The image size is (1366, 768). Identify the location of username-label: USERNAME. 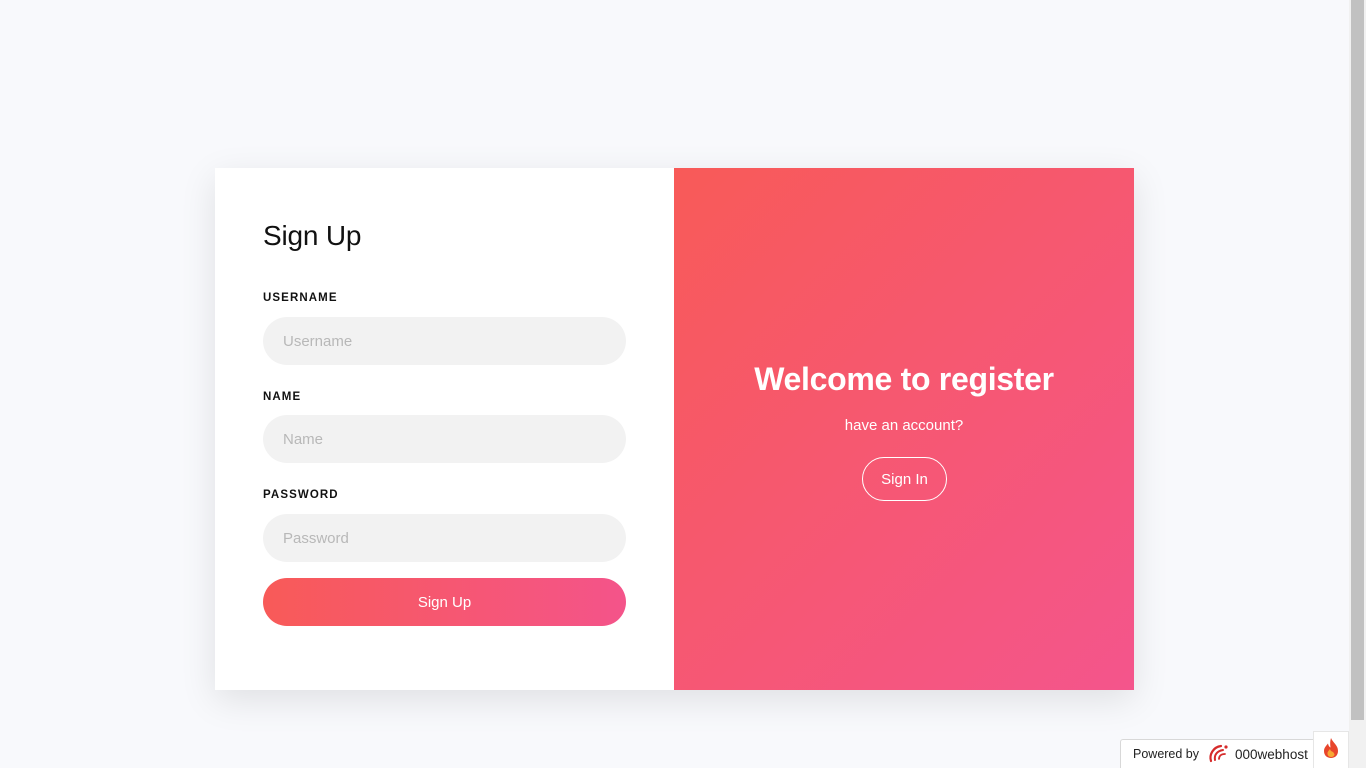
(300, 298).